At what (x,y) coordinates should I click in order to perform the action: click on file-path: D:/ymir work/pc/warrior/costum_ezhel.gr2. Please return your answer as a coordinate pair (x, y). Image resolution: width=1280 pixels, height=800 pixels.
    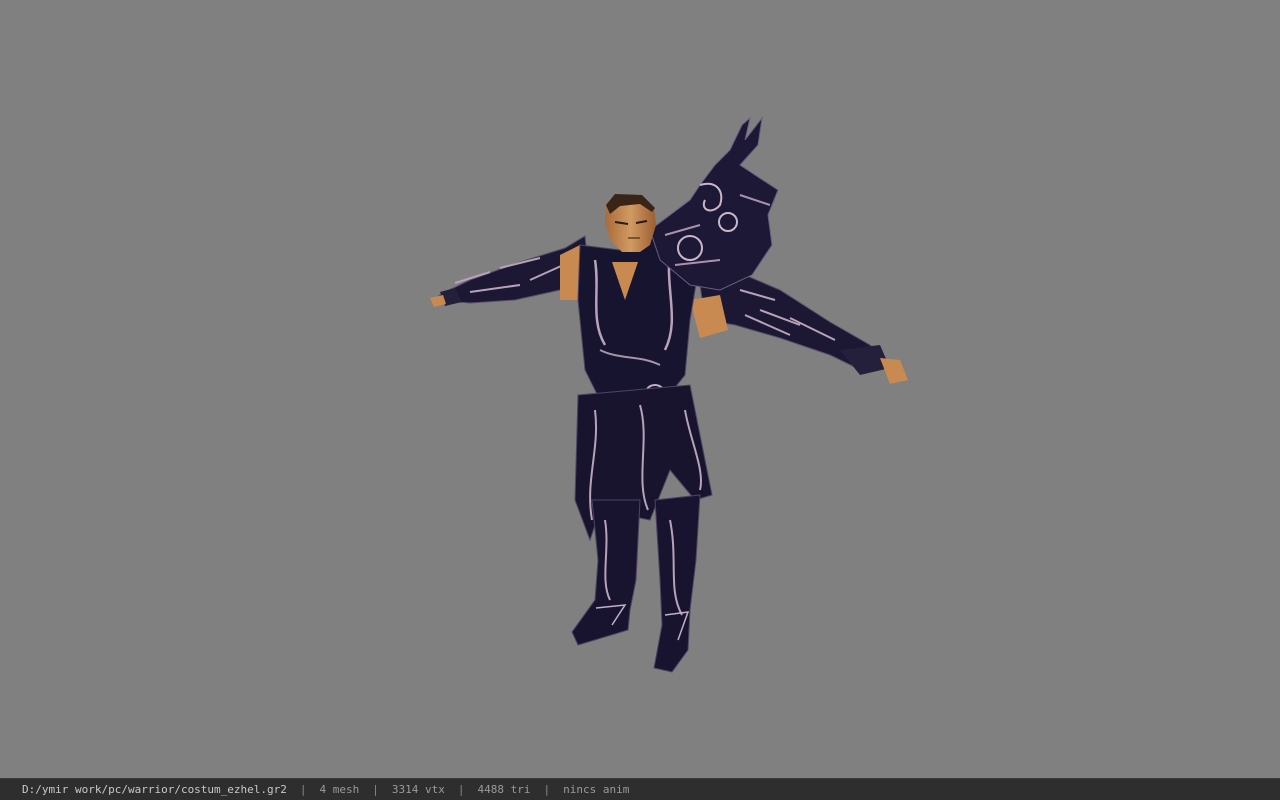
    Looking at the image, I should click on (154, 789).